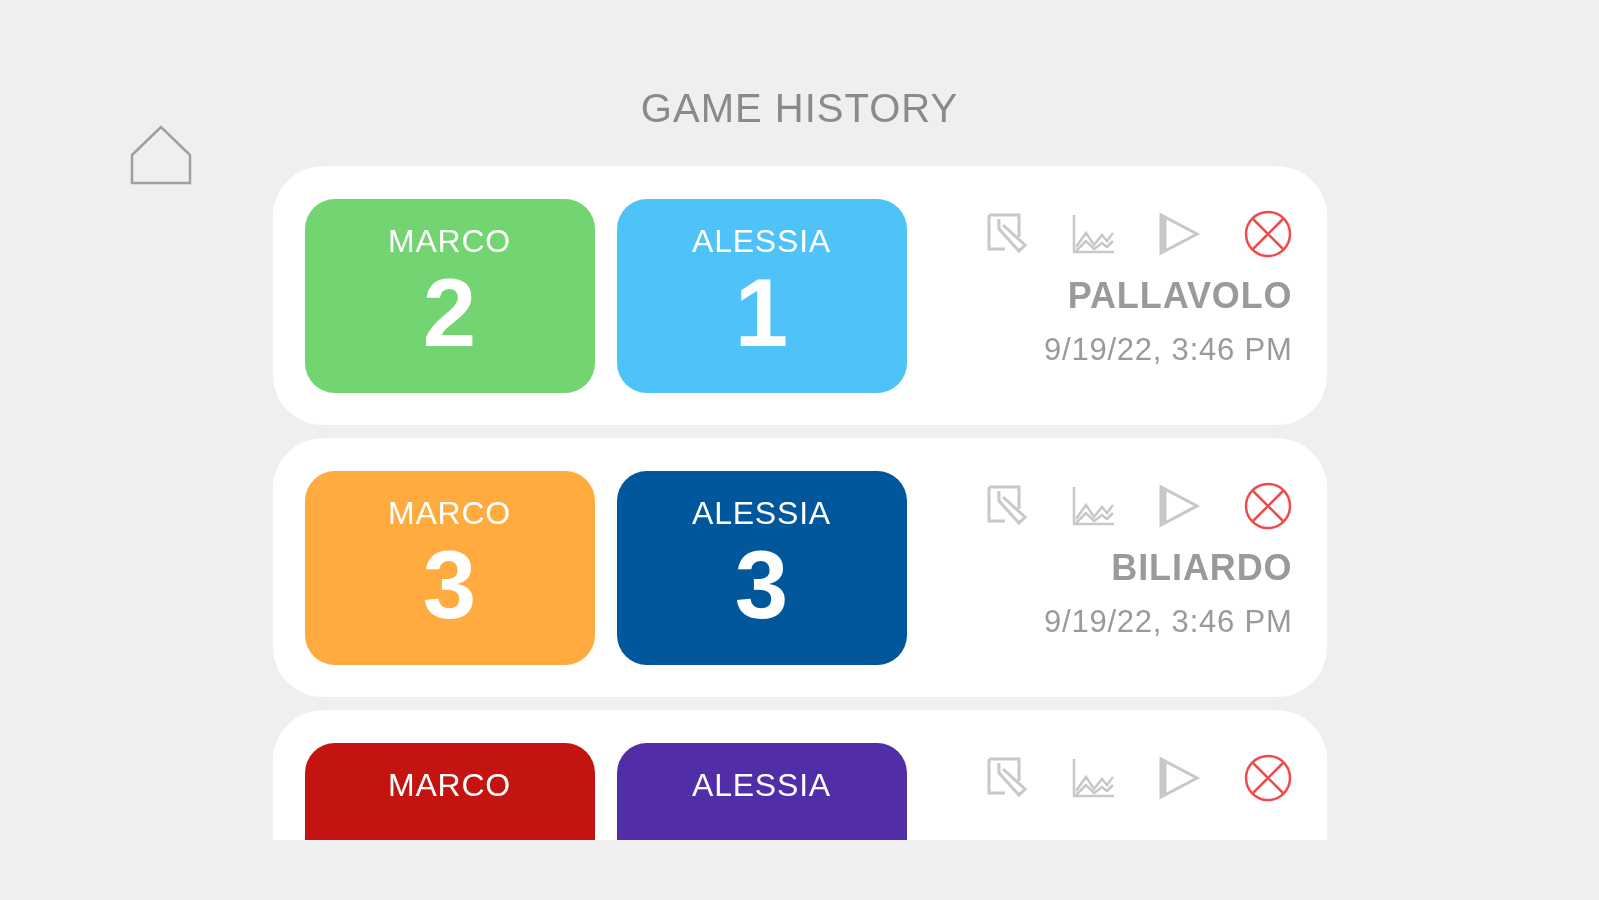  Describe the element at coordinates (161, 155) in the screenshot. I see `home-icon` at that location.